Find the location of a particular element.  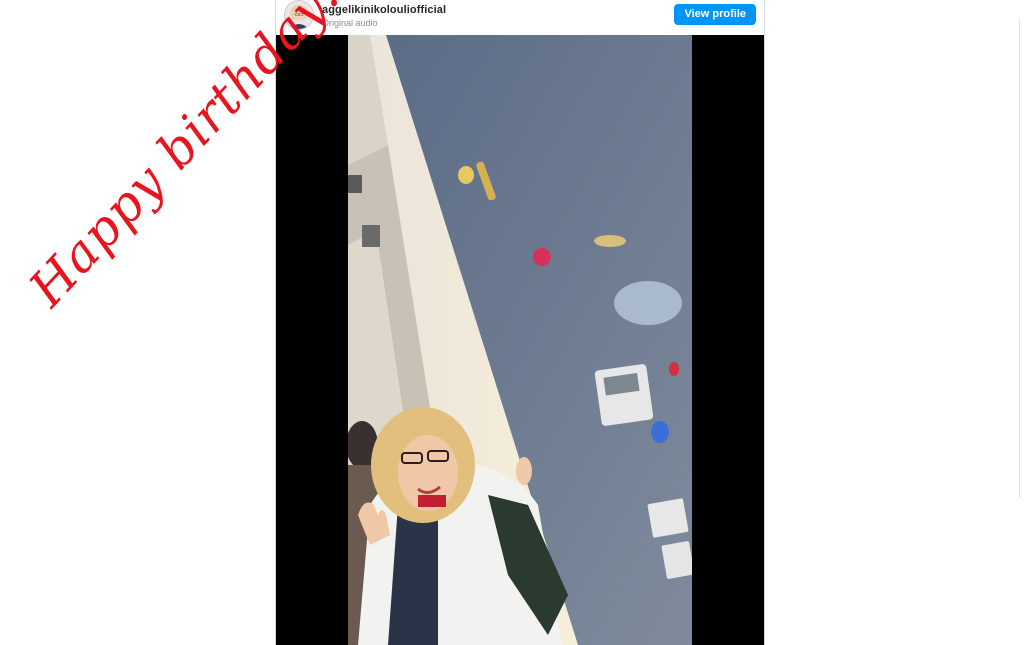

page-edge-divider is located at coordinates (1019, 258).